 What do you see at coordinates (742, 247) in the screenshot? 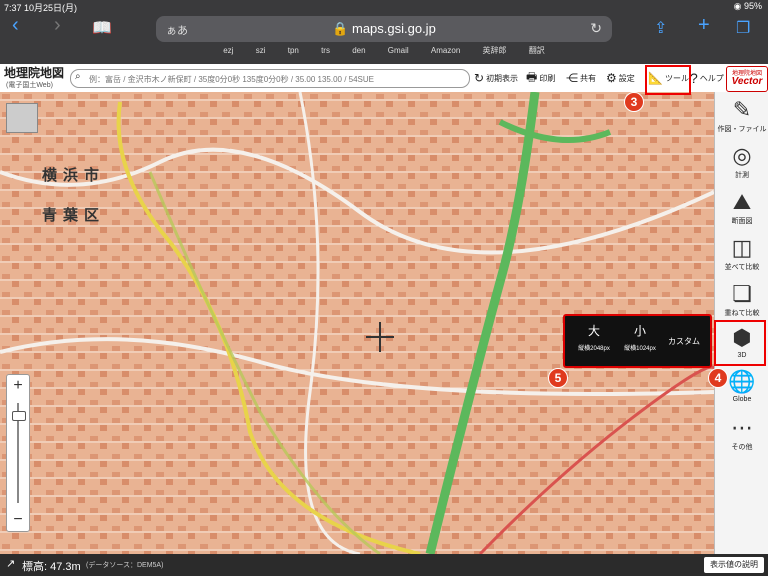
I see `split-view-icon: ◫` at bounding box center [742, 247].